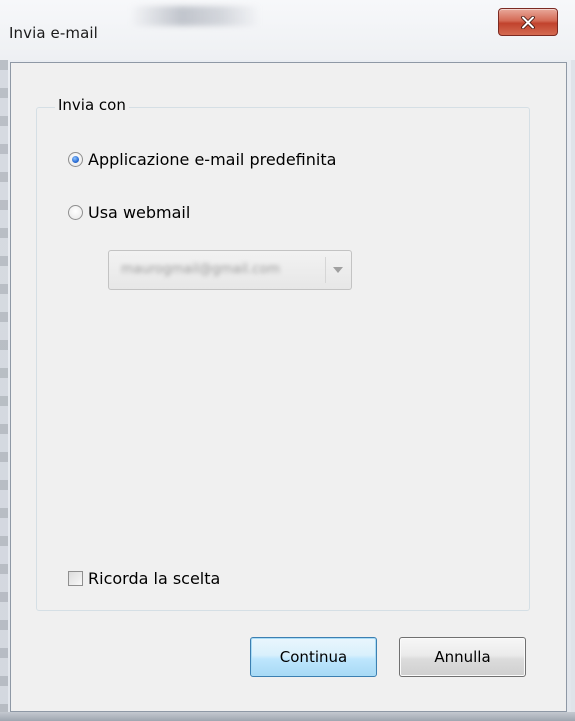 The width and height of the screenshot is (575, 721). What do you see at coordinates (4, 390) in the screenshot?
I see `window-edge-left` at bounding box center [4, 390].